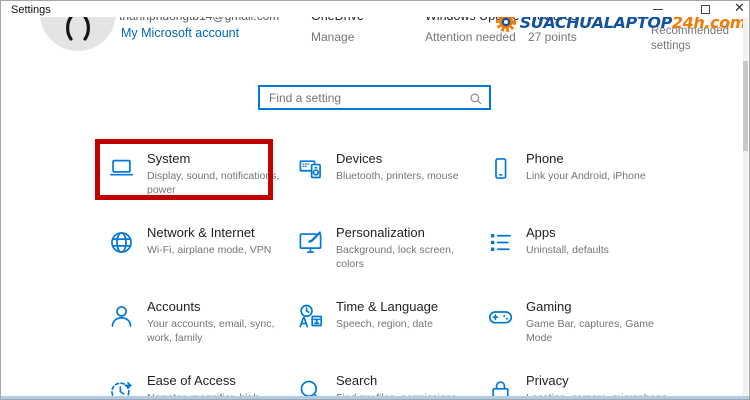  I want to click on tile-title: Personalization, so click(380, 232).